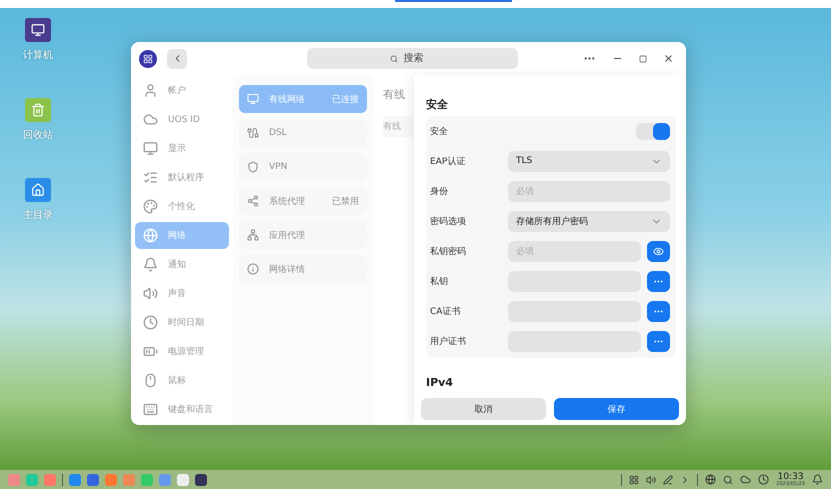 This screenshot has width=831, height=489. I want to click on close-icon, so click(668, 58).